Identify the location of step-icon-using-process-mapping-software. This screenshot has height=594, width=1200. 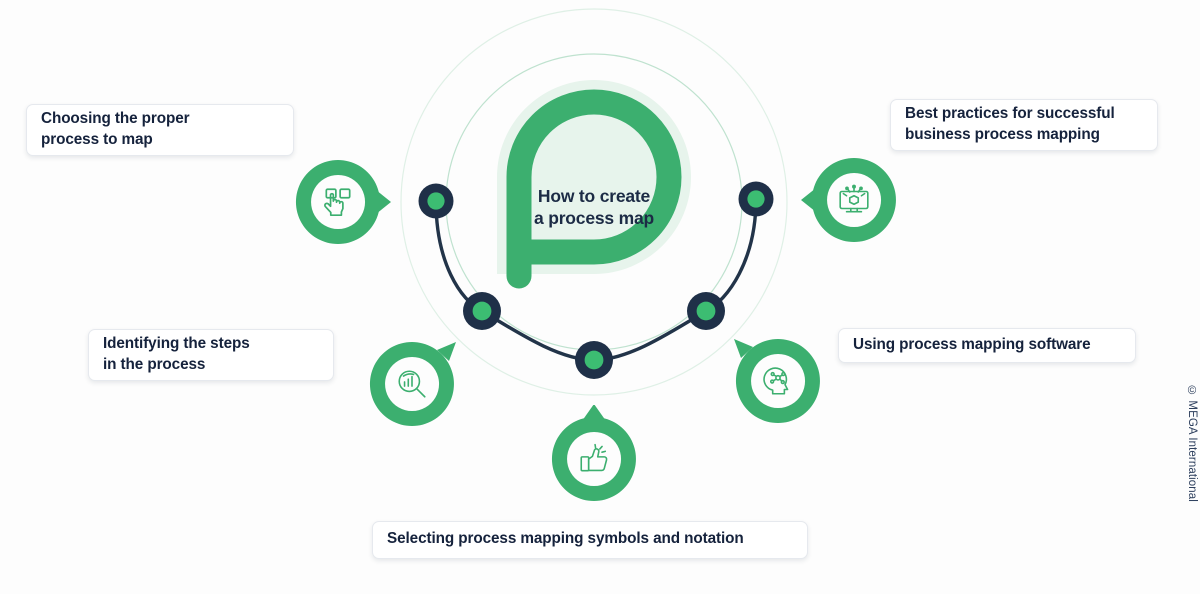
(777, 381).